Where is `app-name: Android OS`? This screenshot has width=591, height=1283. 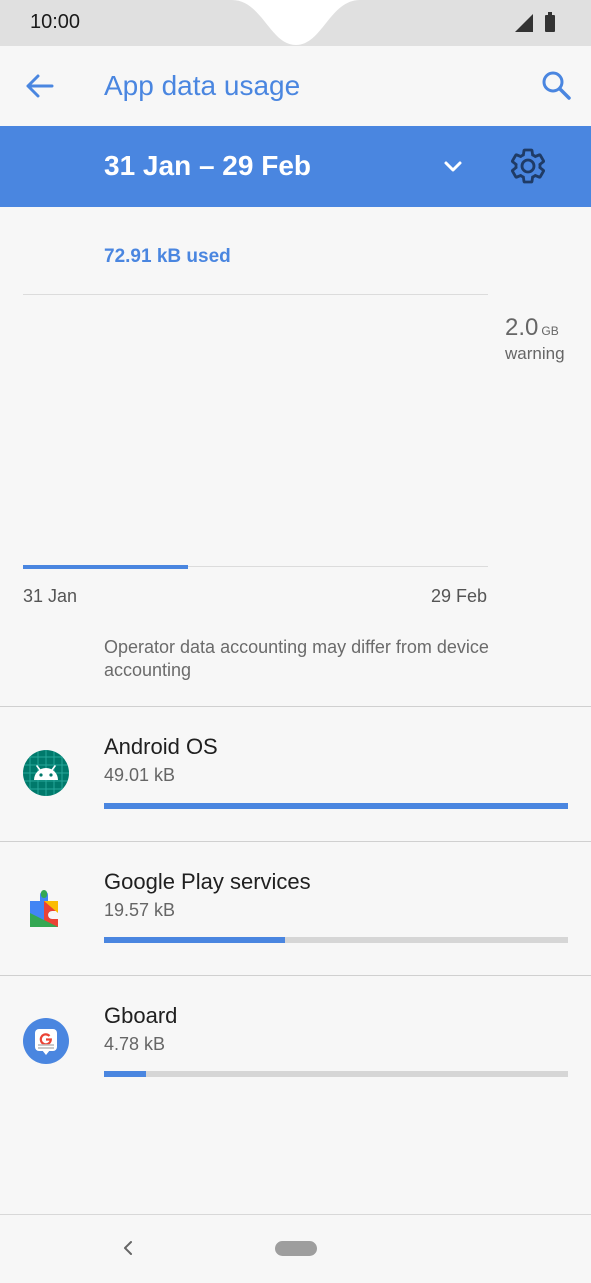
app-name: Android OS is located at coordinates (161, 746).